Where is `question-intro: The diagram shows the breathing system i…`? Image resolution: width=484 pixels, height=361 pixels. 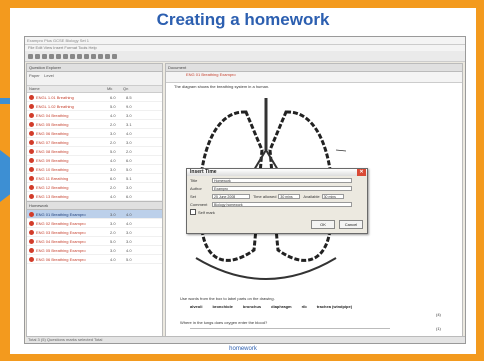
question-intro: The diagram shows the breathing system i… is located at coordinates (222, 86).